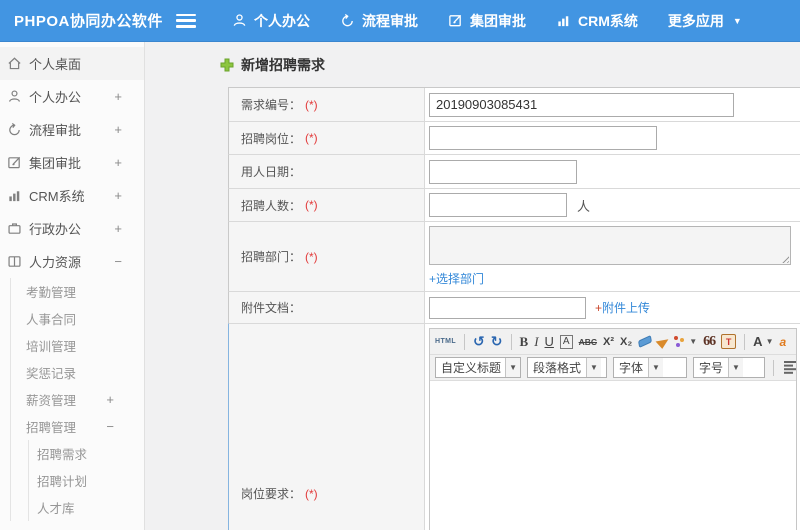 Image resolution: width=800 pixels, height=530 pixels. I want to click on sidebar-item-group-approval: 集团审批 +, so click(72, 162).